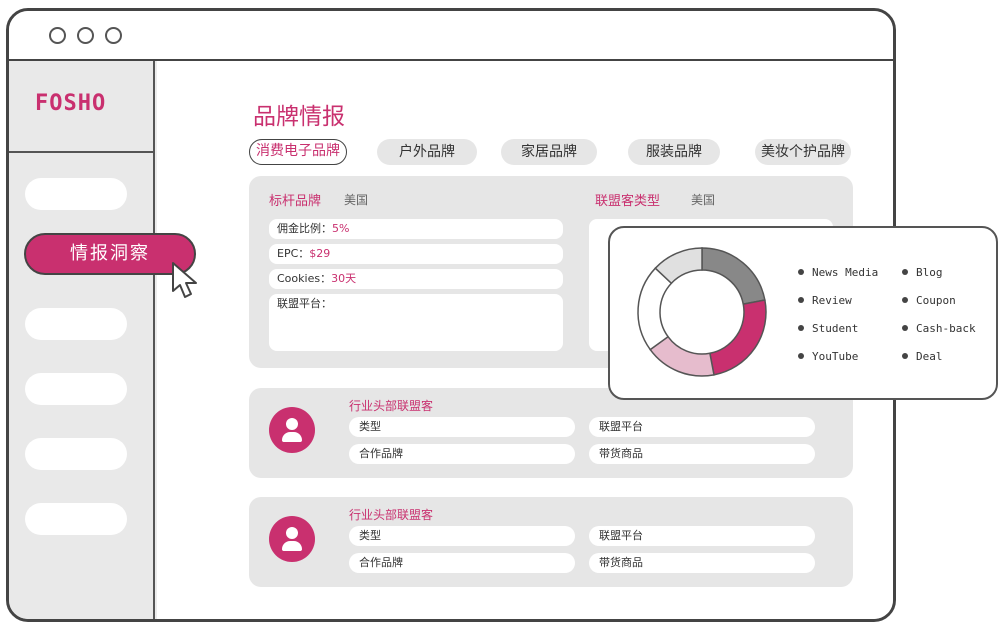  I want to click on window-minimize-dot, so click(85, 35).